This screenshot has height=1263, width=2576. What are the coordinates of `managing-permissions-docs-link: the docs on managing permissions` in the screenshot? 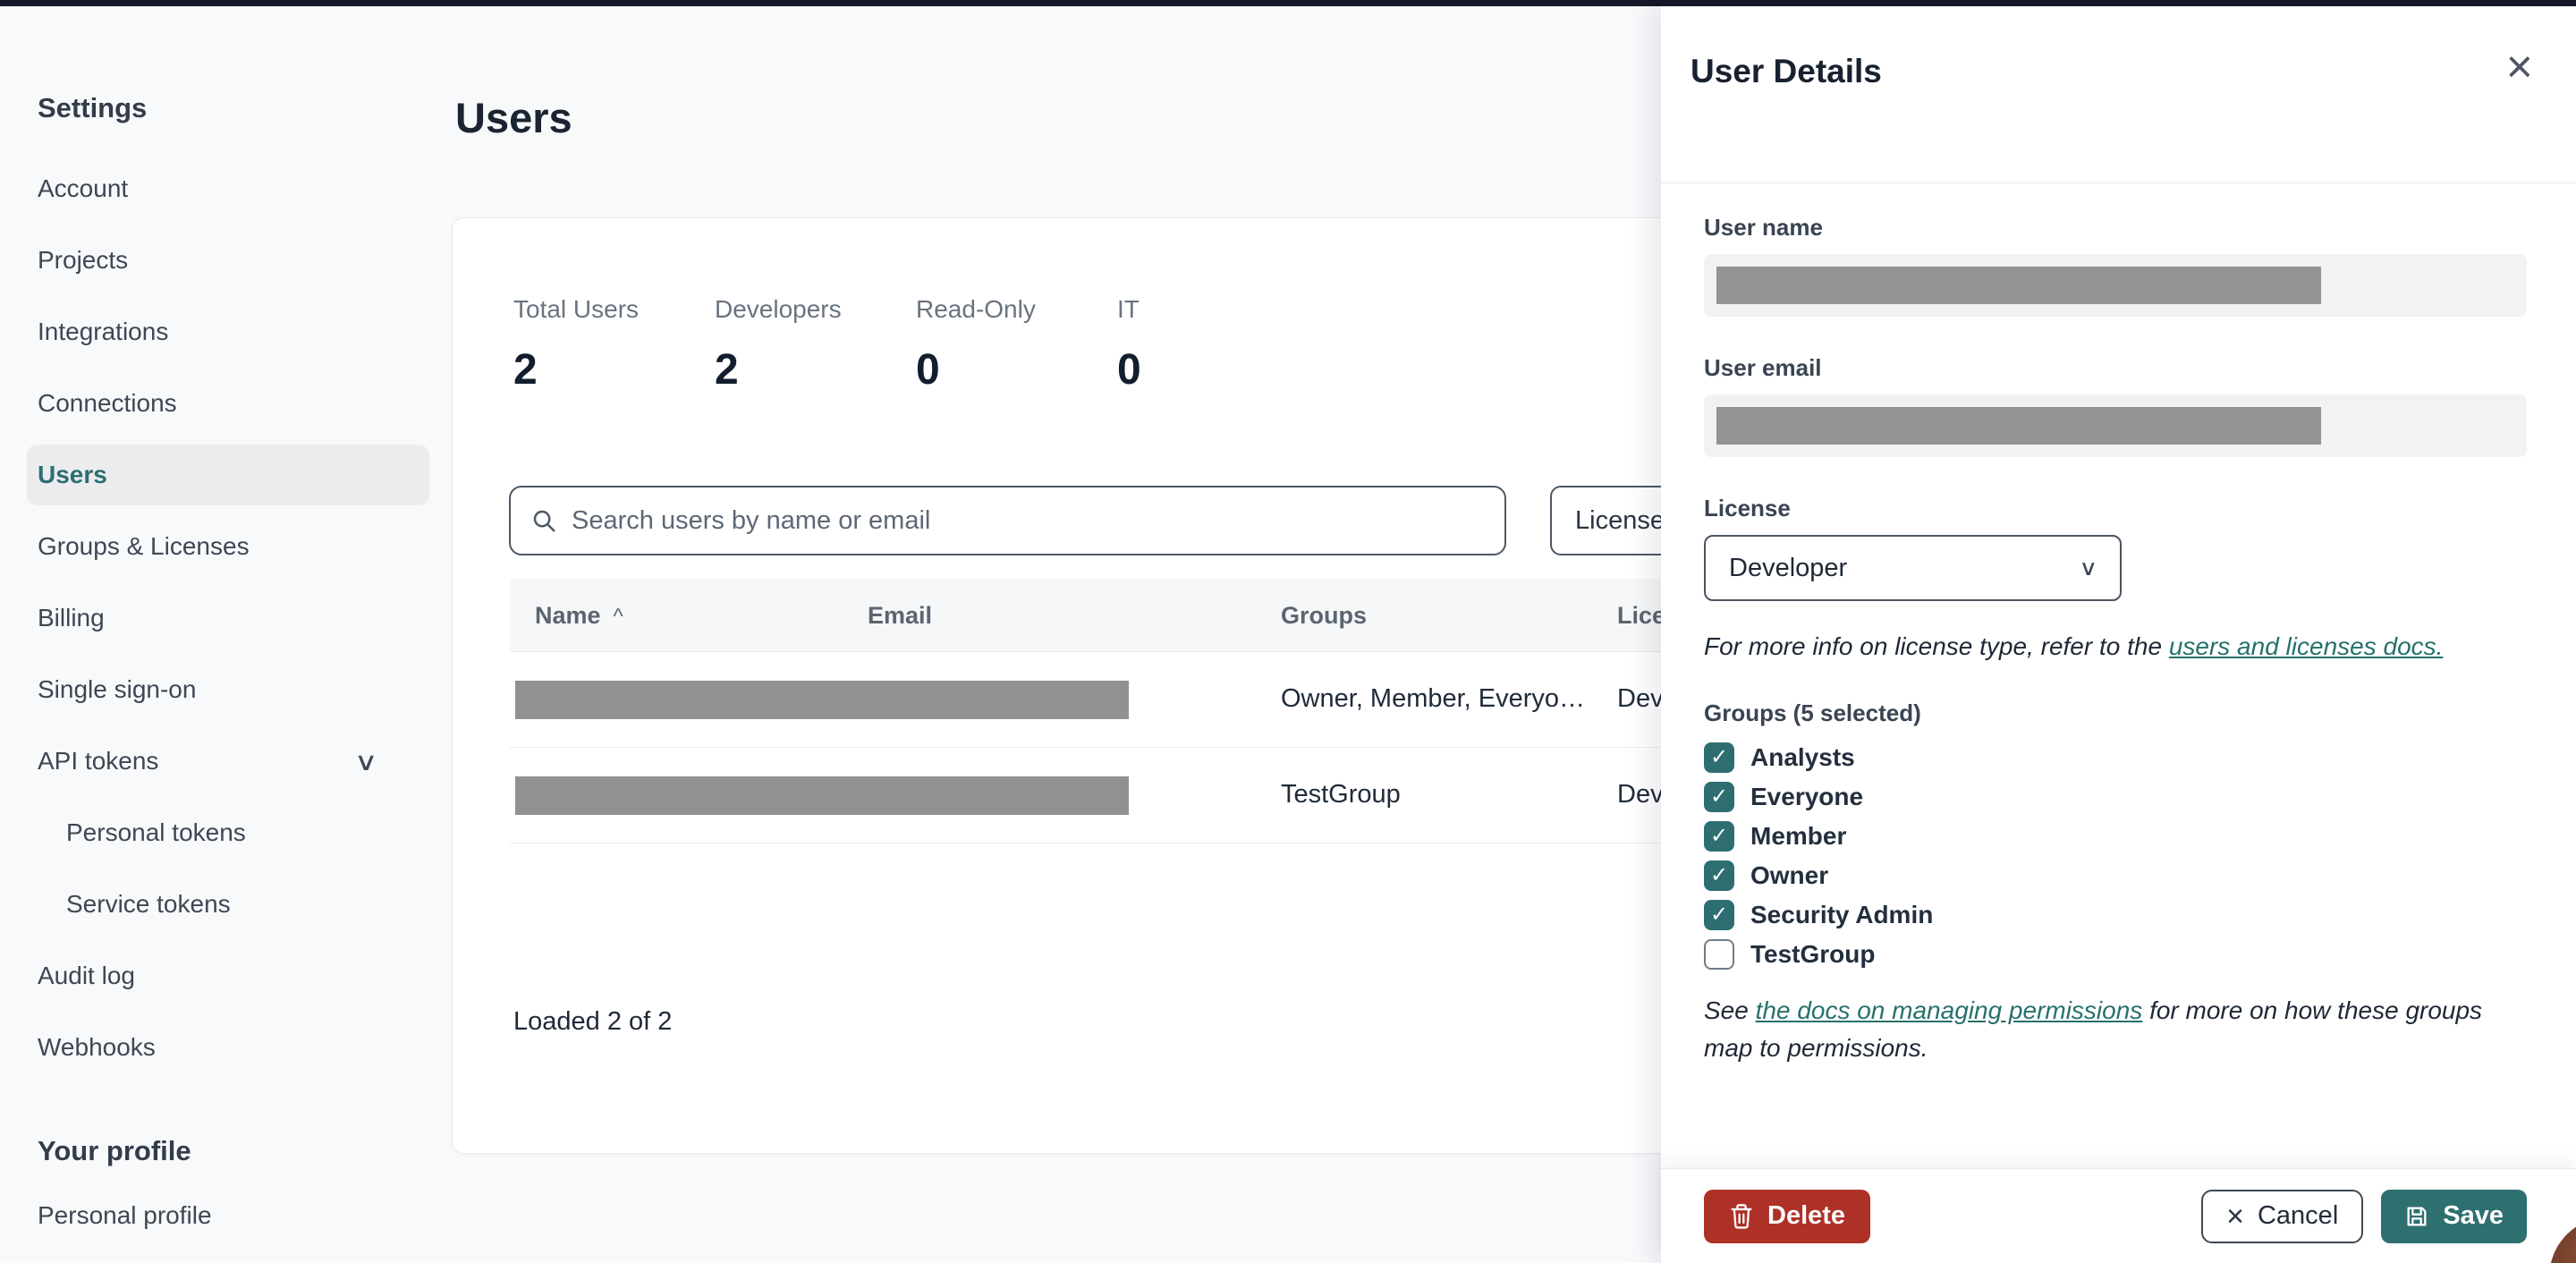 It's located at (1949, 1010).